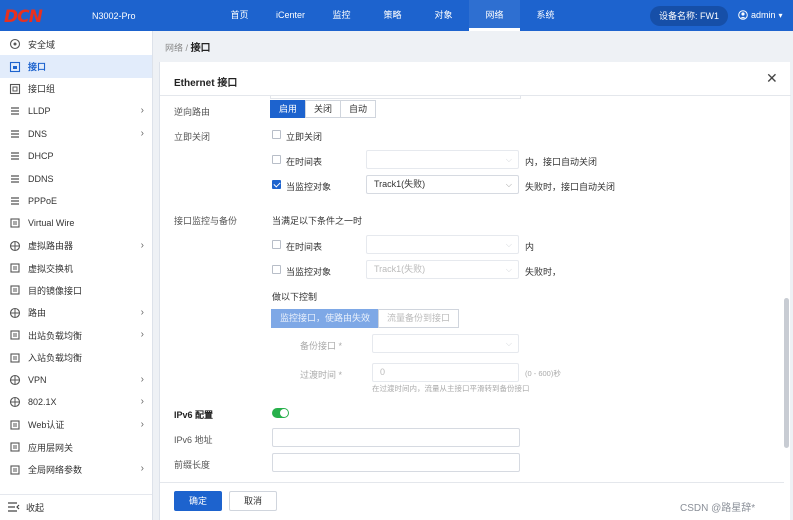  Describe the element at coordinates (304, 162) in the screenshot. I see `shutdown-schedule-label: 在时间表` at that location.